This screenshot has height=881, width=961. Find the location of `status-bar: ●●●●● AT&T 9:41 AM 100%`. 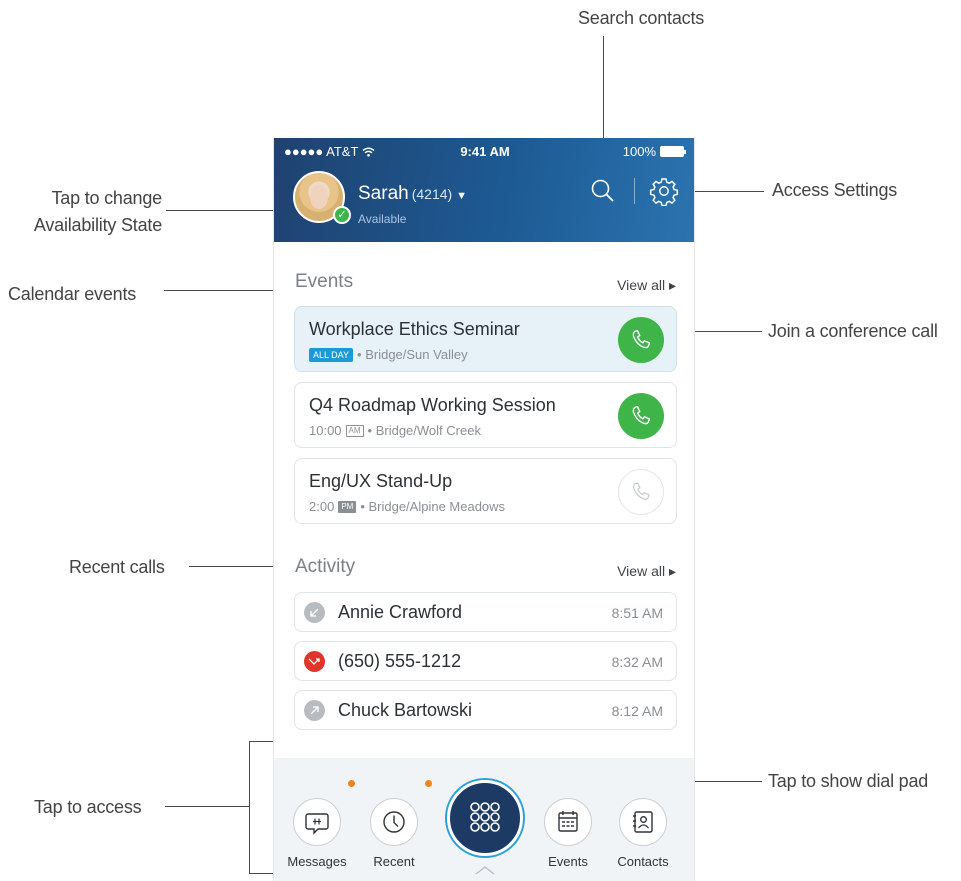

status-bar: ●●●●● AT&T 9:41 AM 100% is located at coordinates (484, 152).